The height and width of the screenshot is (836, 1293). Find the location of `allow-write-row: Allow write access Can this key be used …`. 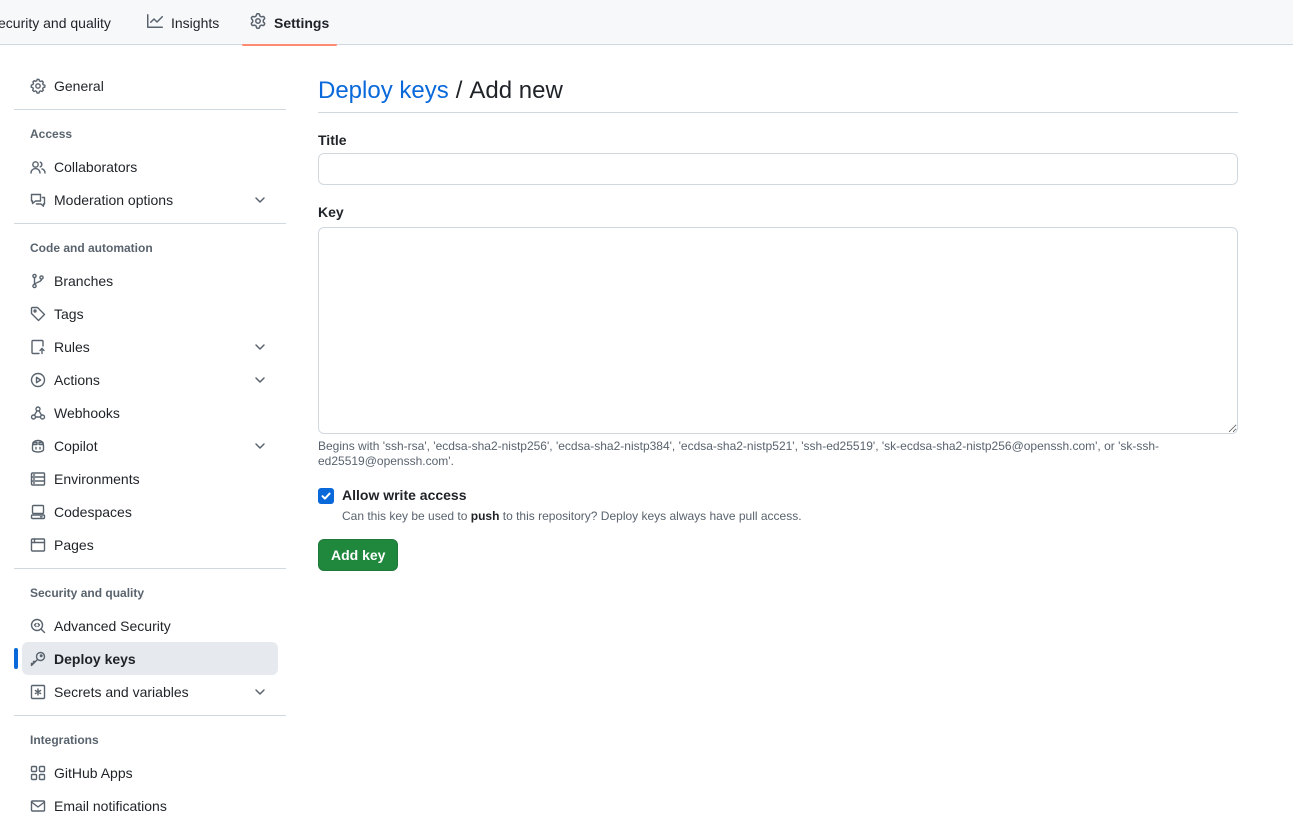

allow-write-row: Allow write access Can this key be used … is located at coordinates (778, 505).